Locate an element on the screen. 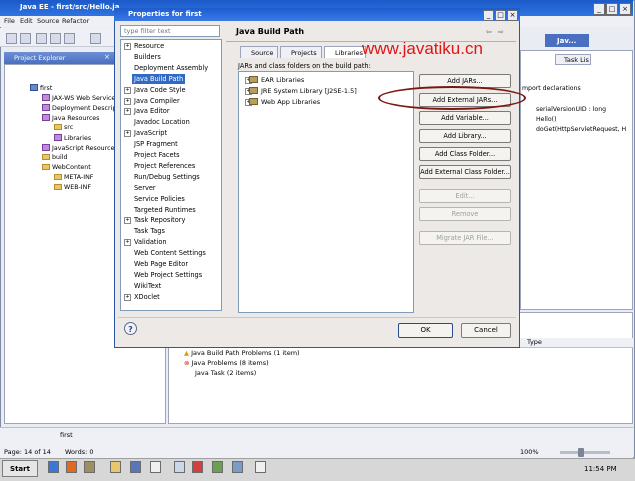  new-icon is located at coordinates (11, 38).